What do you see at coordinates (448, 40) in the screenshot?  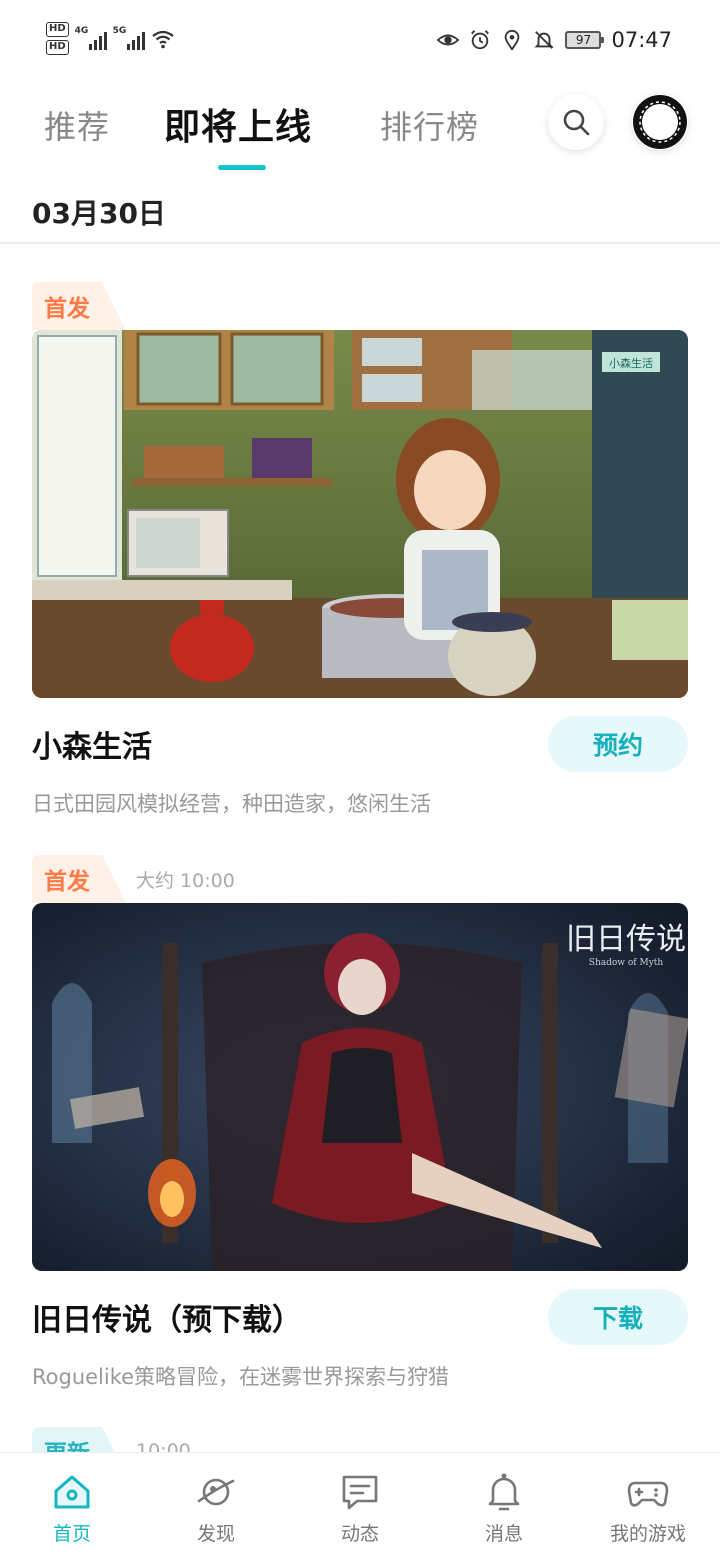 I see `eye-icon` at bounding box center [448, 40].